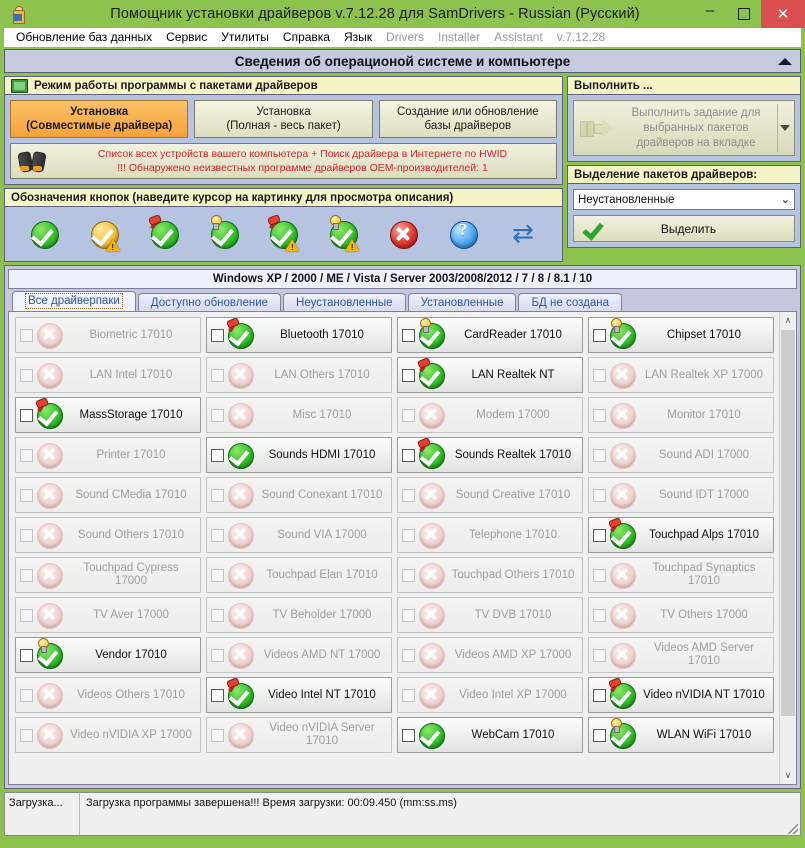  I want to click on legend-green-check-bulb-icon, so click(224, 232).